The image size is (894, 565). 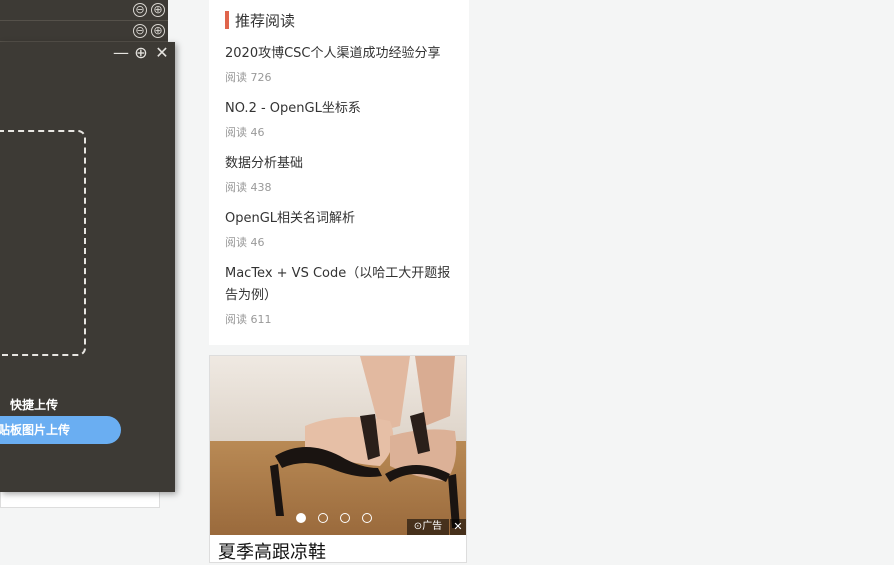 What do you see at coordinates (260, 20) in the screenshot?
I see `section-title: 推荐阅读` at bounding box center [260, 20].